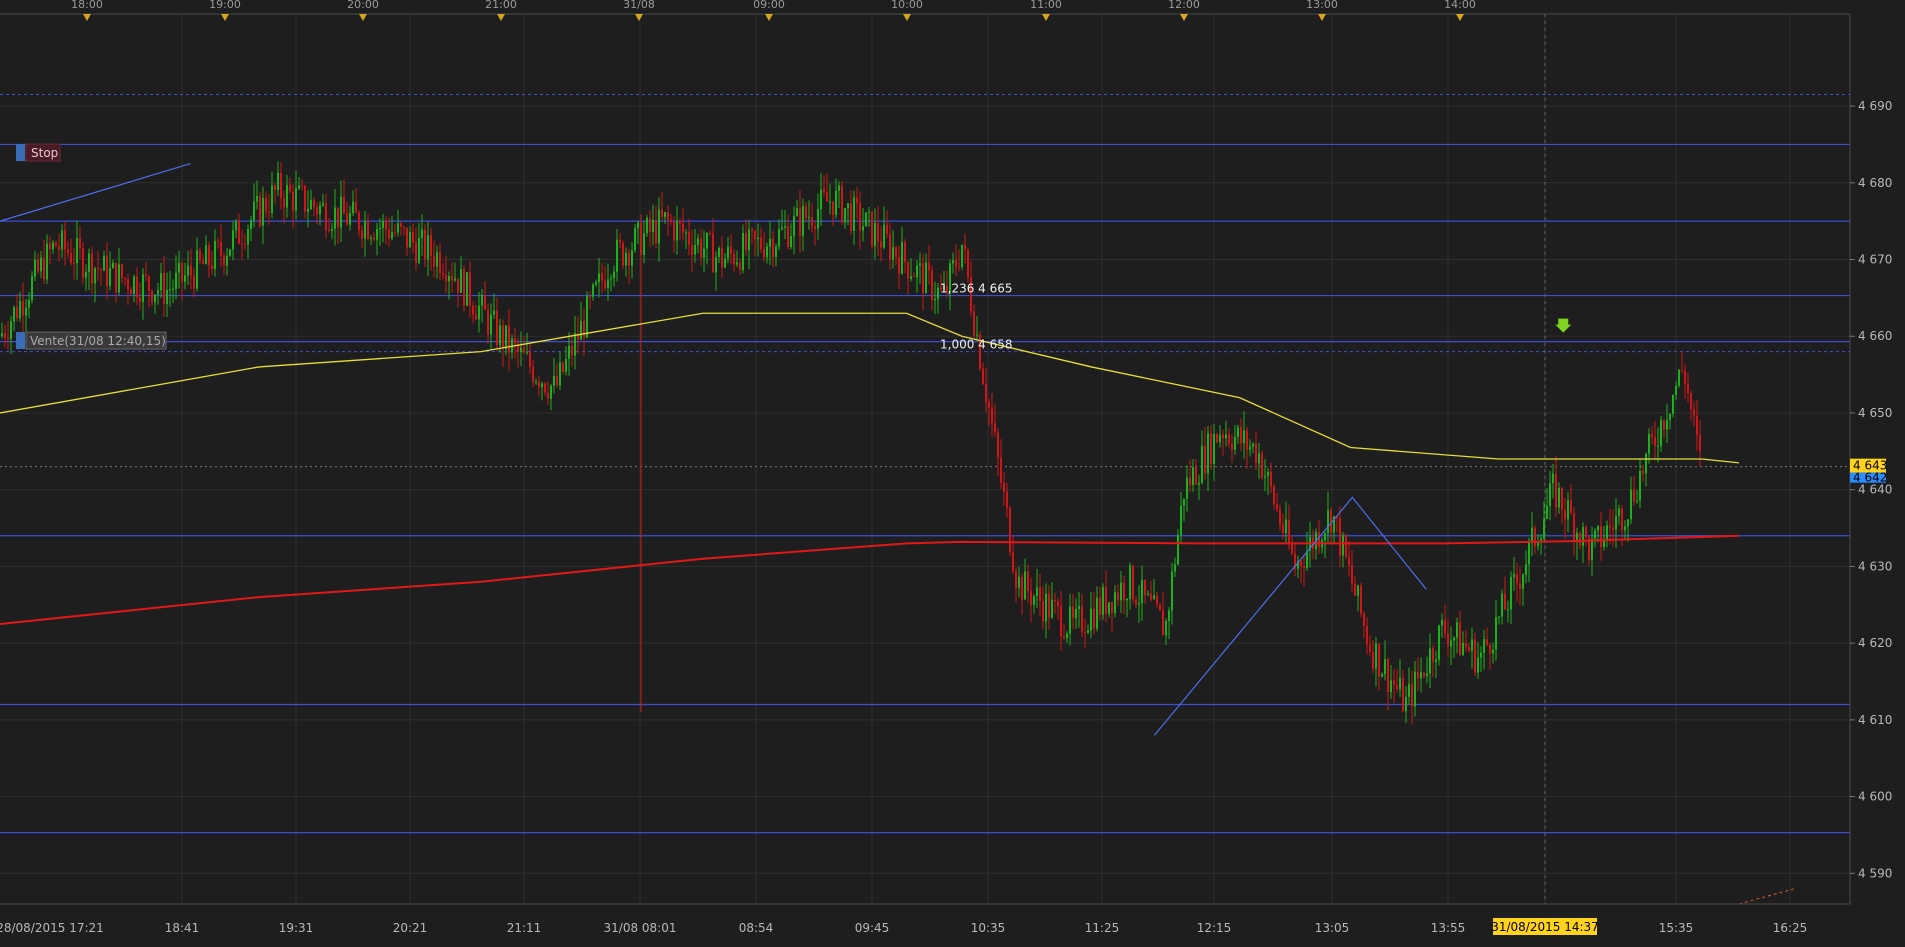 This screenshot has height=947, width=1905. What do you see at coordinates (1875, 490) in the screenshot?
I see `y-tick-label: 4 640` at bounding box center [1875, 490].